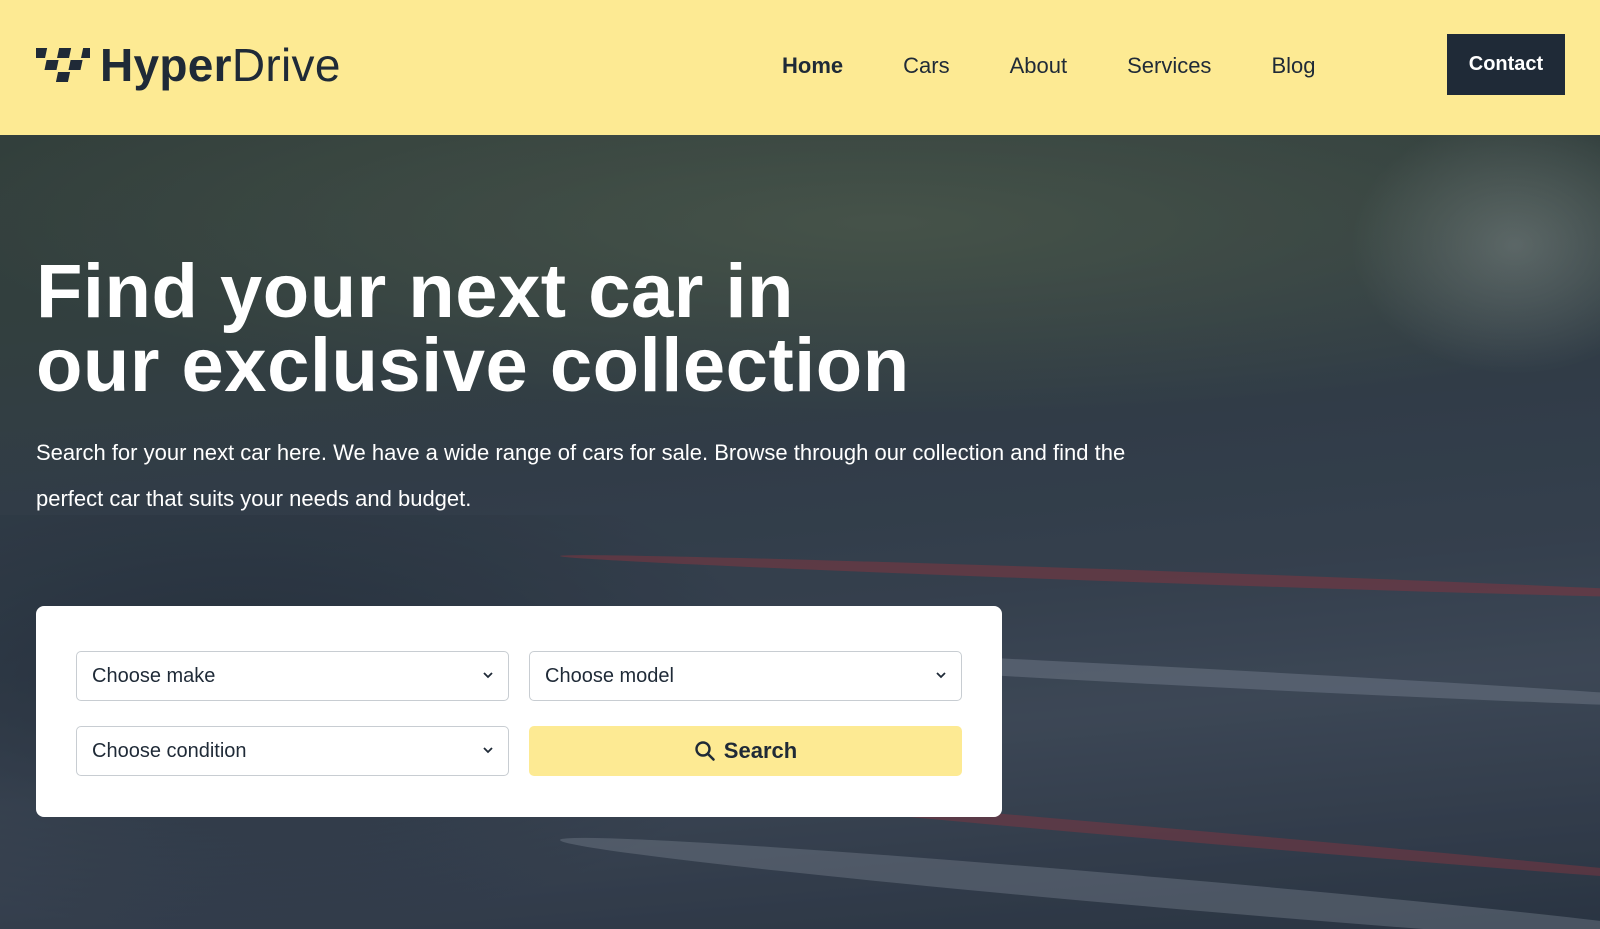  Describe the element at coordinates (745, 676) in the screenshot. I see `model-select: Choose model` at that location.